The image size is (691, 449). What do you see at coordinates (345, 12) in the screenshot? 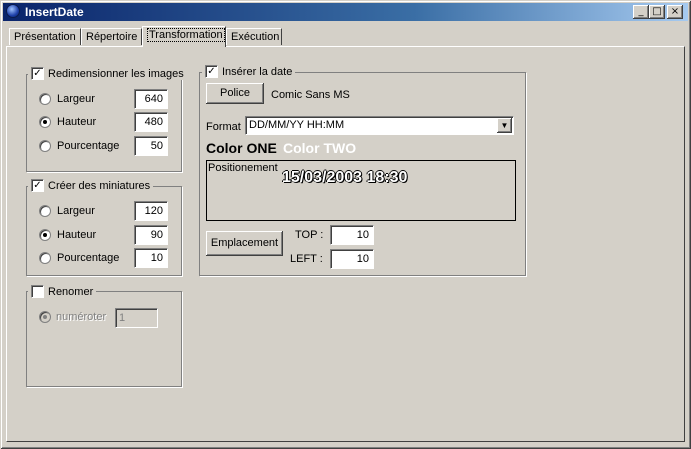
I see `title-bar: InsertDate _ □ ×` at bounding box center [345, 12].